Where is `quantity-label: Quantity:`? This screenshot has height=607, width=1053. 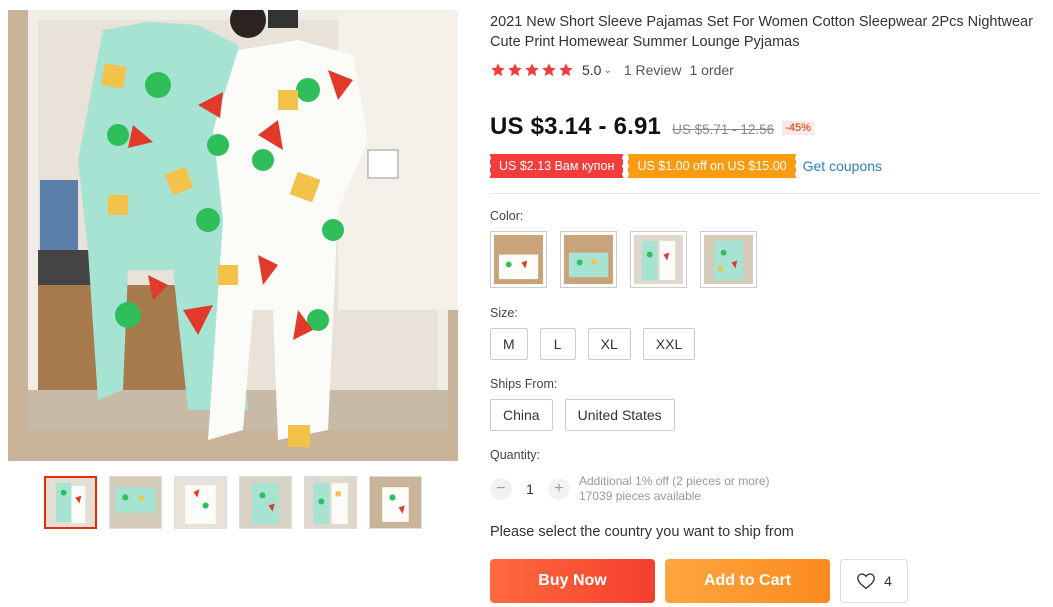
quantity-label: Quantity: is located at coordinates (515, 455).